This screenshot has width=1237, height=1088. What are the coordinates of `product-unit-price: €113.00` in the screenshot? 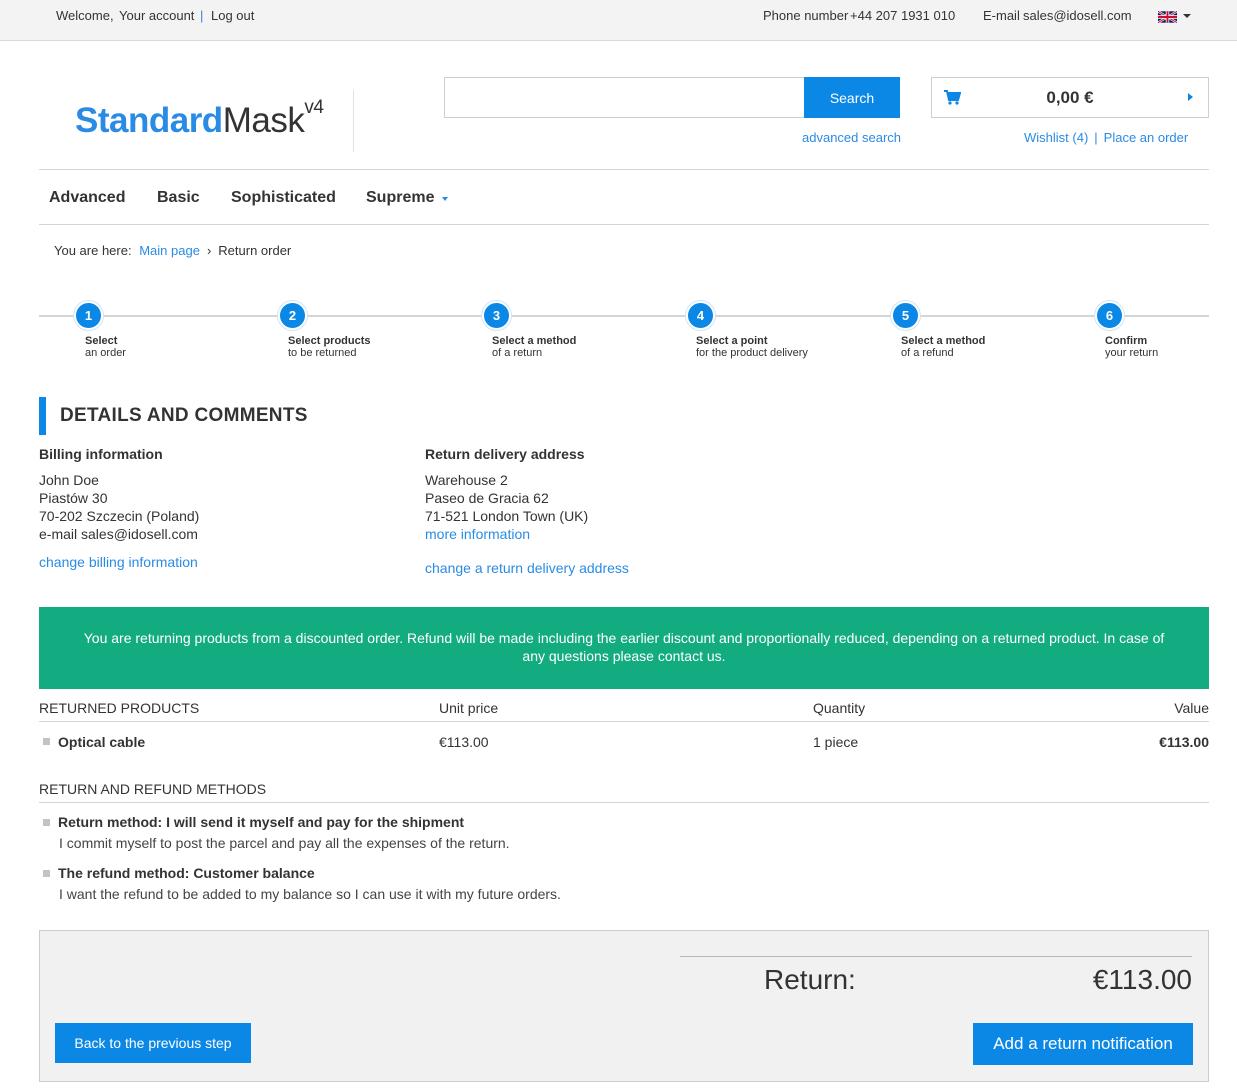 It's located at (464, 742).